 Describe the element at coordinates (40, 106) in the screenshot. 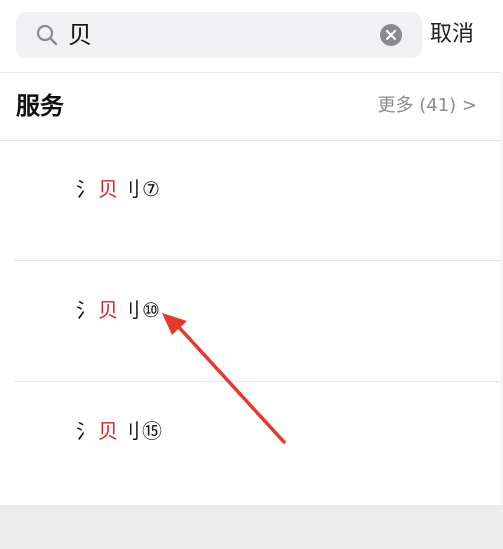

I see `section-title: 服务` at that location.